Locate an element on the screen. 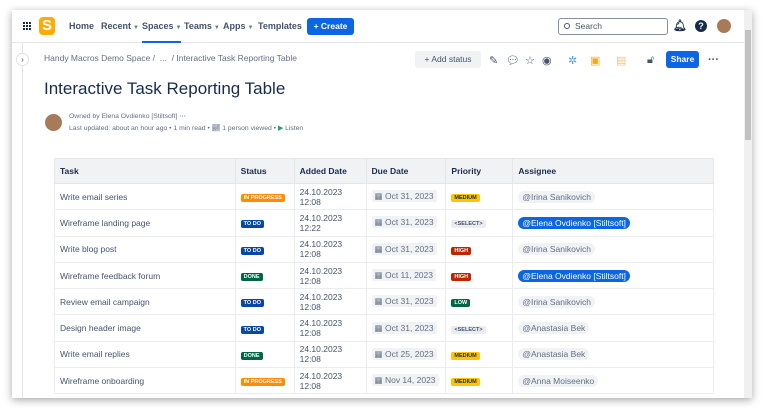 Image resolution: width=768 pixels, height=417 pixels. task-cell: Write blog post is located at coordinates (145, 249).